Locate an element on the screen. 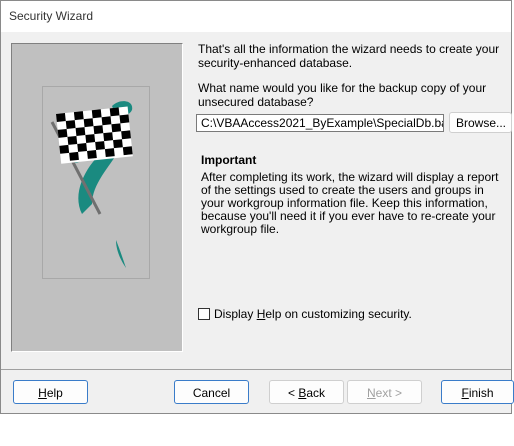 This screenshot has width=514, height=446. title-bar: Security Wizard is located at coordinates (256, 16).